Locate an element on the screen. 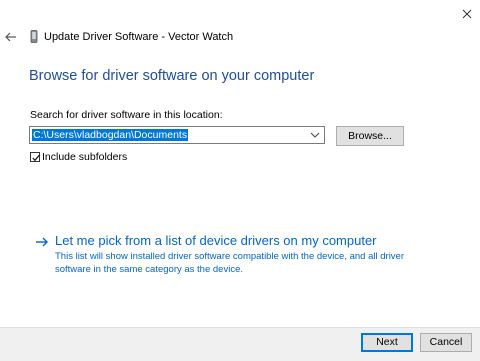 This screenshot has height=361, width=480. arrow-right-icon is located at coordinates (42, 242).